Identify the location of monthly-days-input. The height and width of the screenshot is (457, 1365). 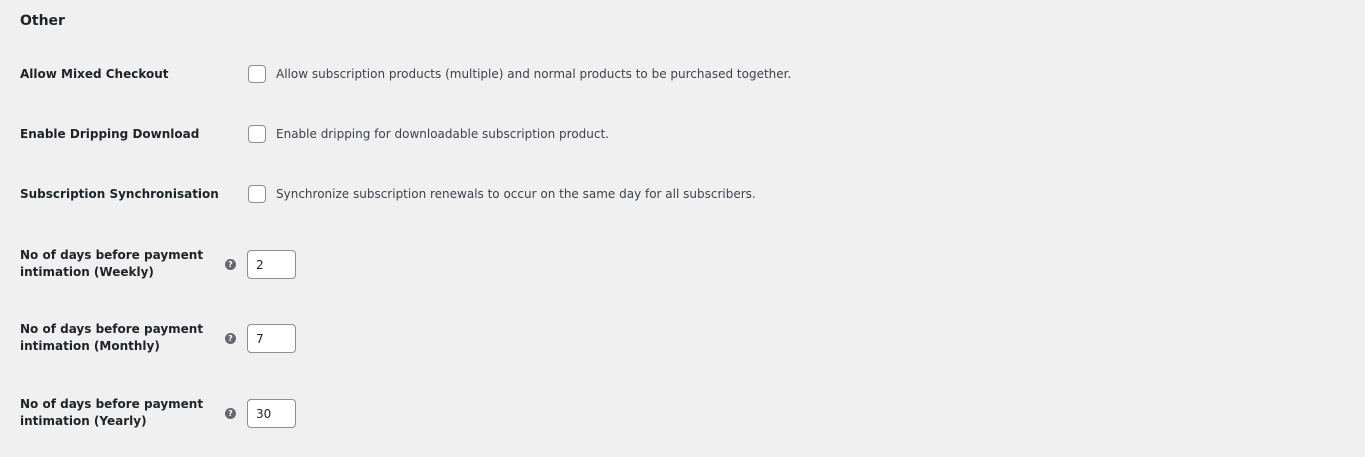
(271, 338).